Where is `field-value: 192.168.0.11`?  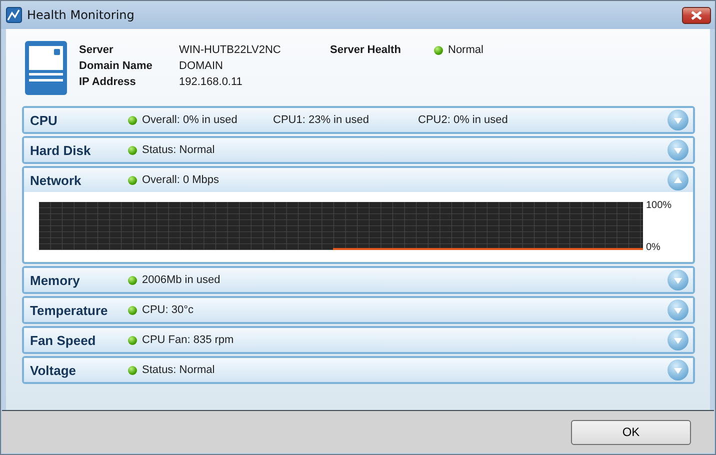
field-value: 192.168.0.11 is located at coordinates (211, 82).